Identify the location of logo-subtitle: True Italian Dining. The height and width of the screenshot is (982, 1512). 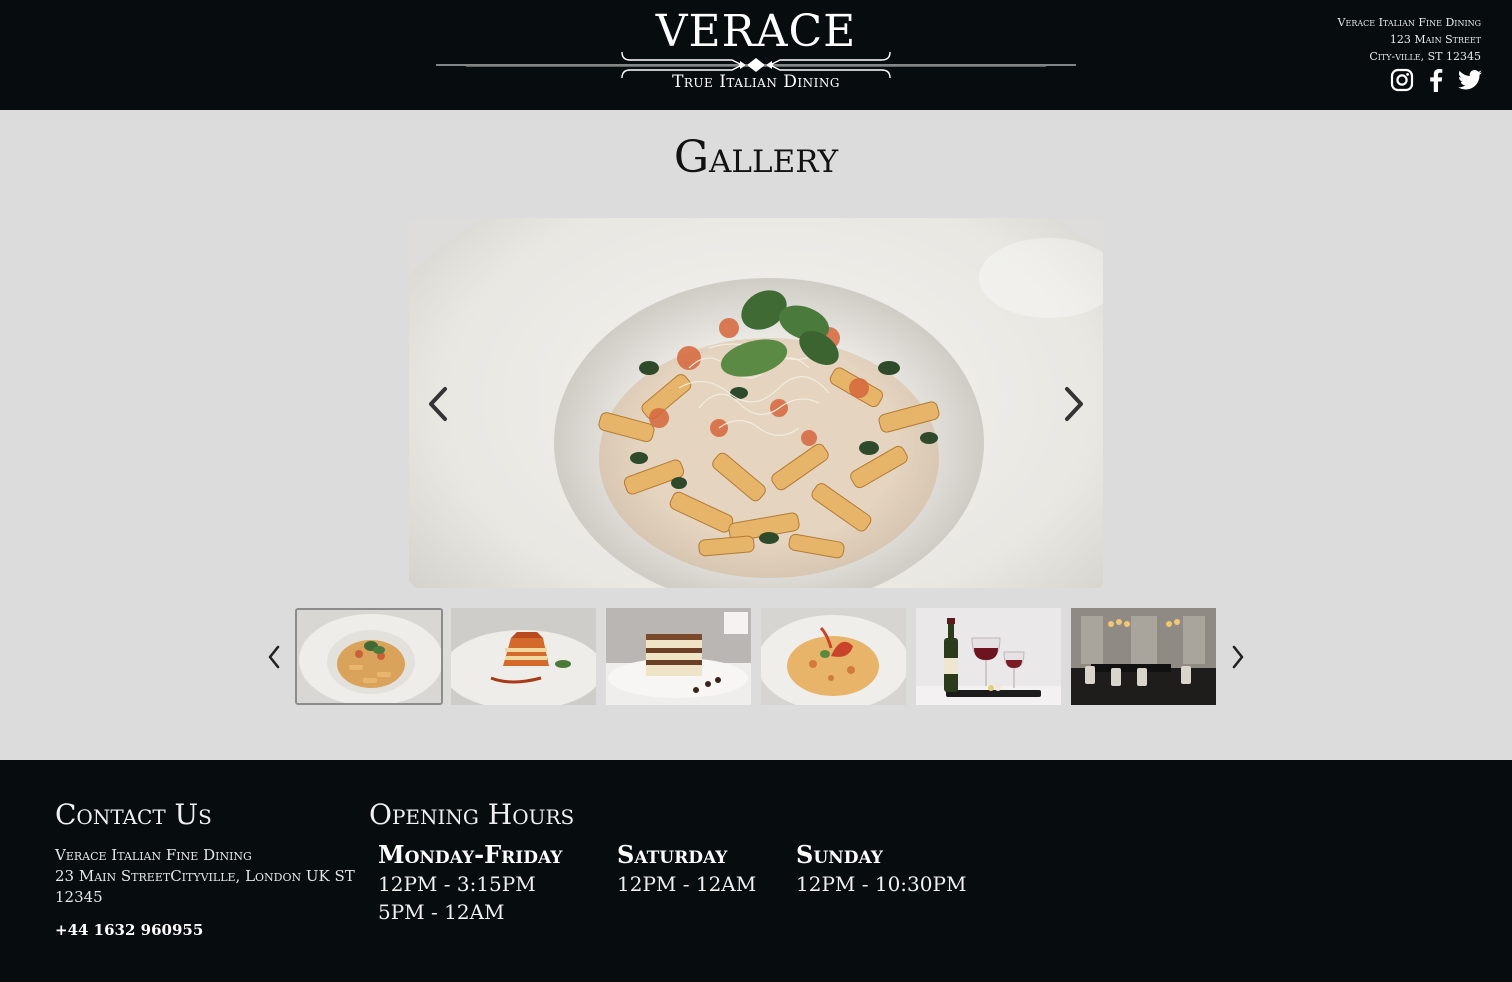
(756, 82).